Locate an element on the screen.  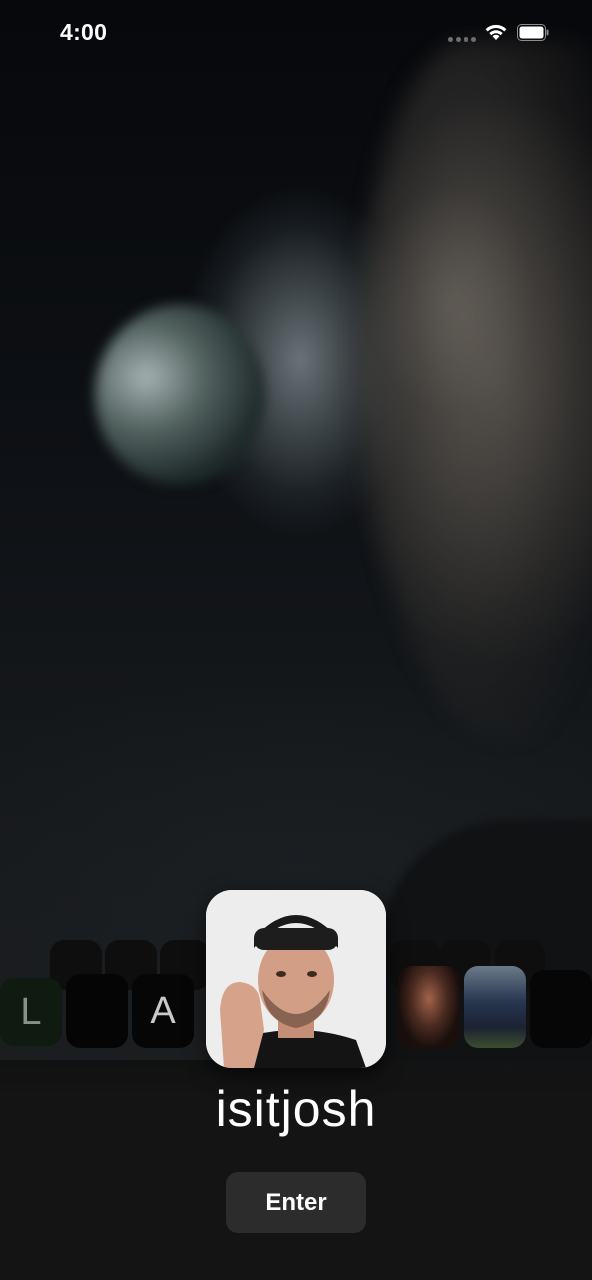
carousel-tile-letter: L is located at coordinates (31, 1012).